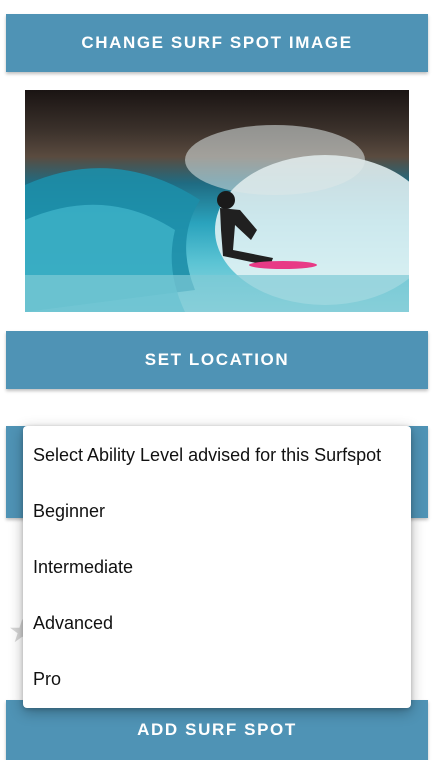  I want to click on menu-item-pro: Pro, so click(217, 679).